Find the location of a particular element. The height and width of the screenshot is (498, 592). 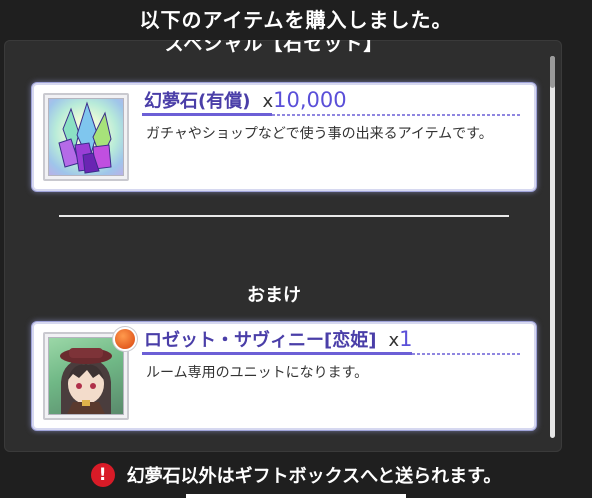

name-underline-solid is located at coordinates (207, 114).